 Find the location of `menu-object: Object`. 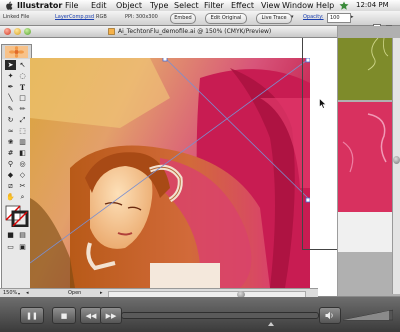

menu-object: Object is located at coordinates (129, 5).